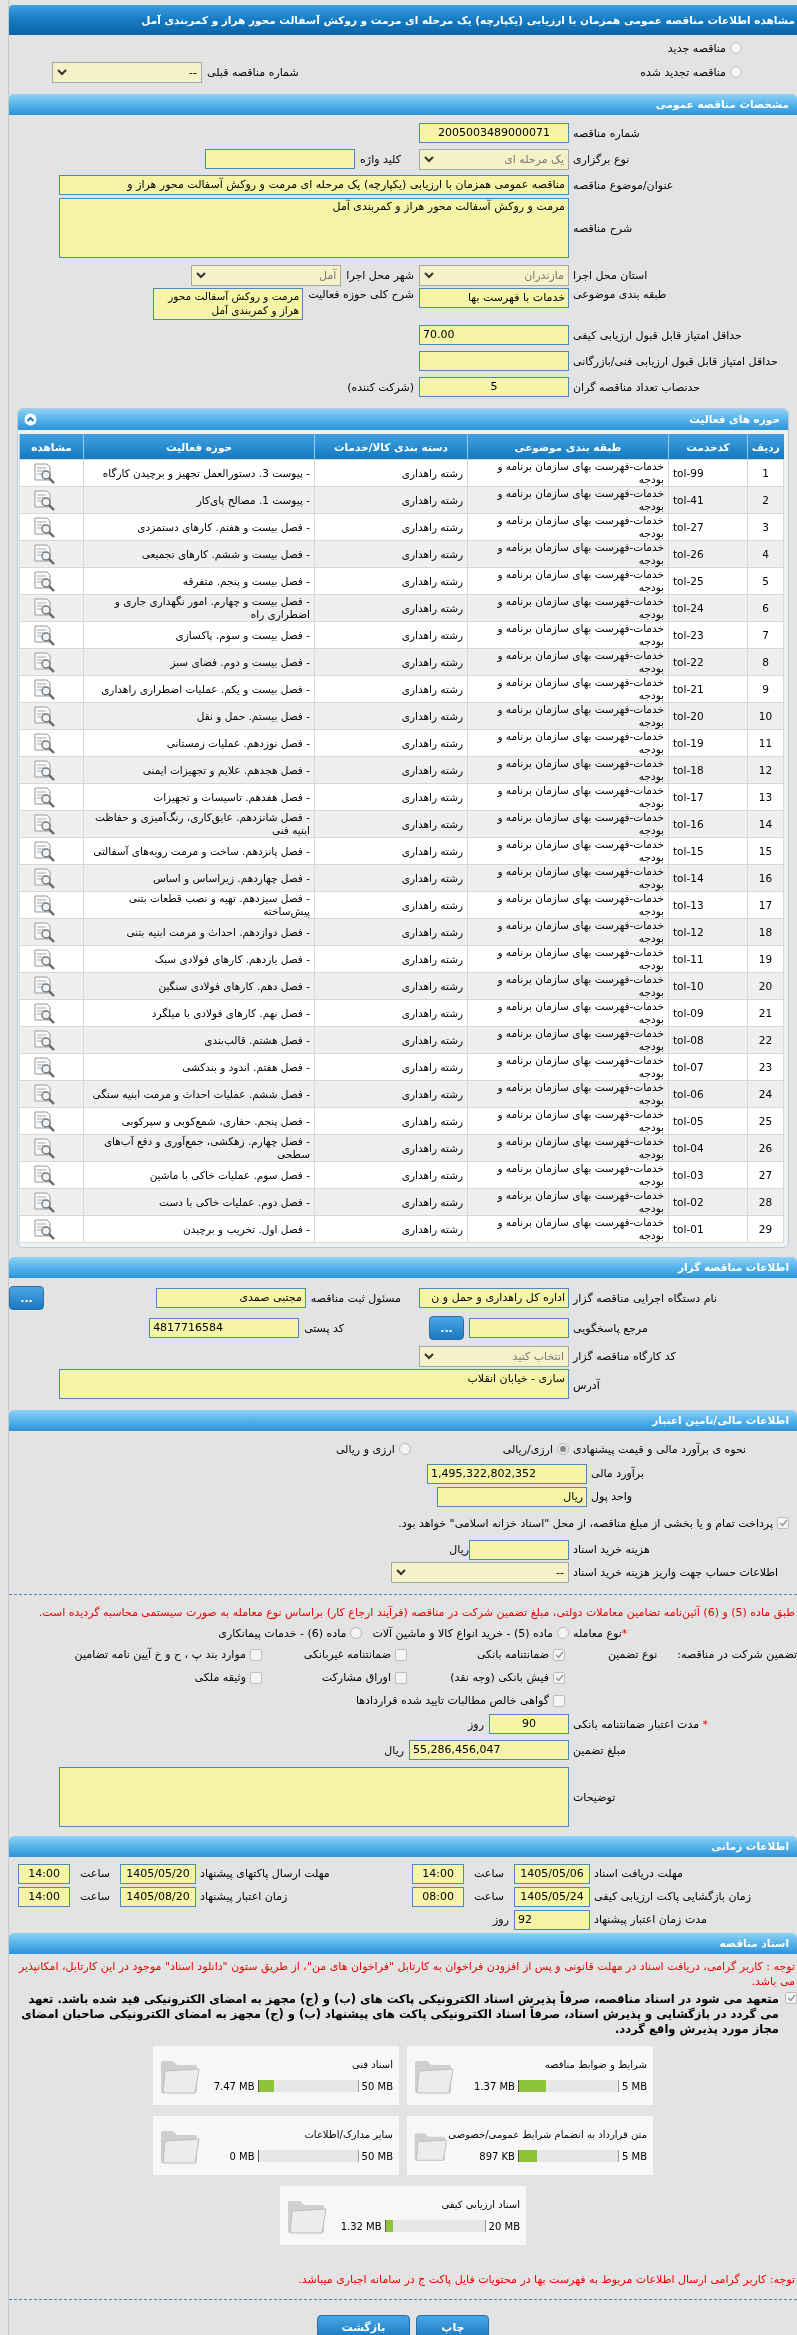  What do you see at coordinates (158, 1873) in the screenshot?
I see `input-field: 1405/05/20` at bounding box center [158, 1873].